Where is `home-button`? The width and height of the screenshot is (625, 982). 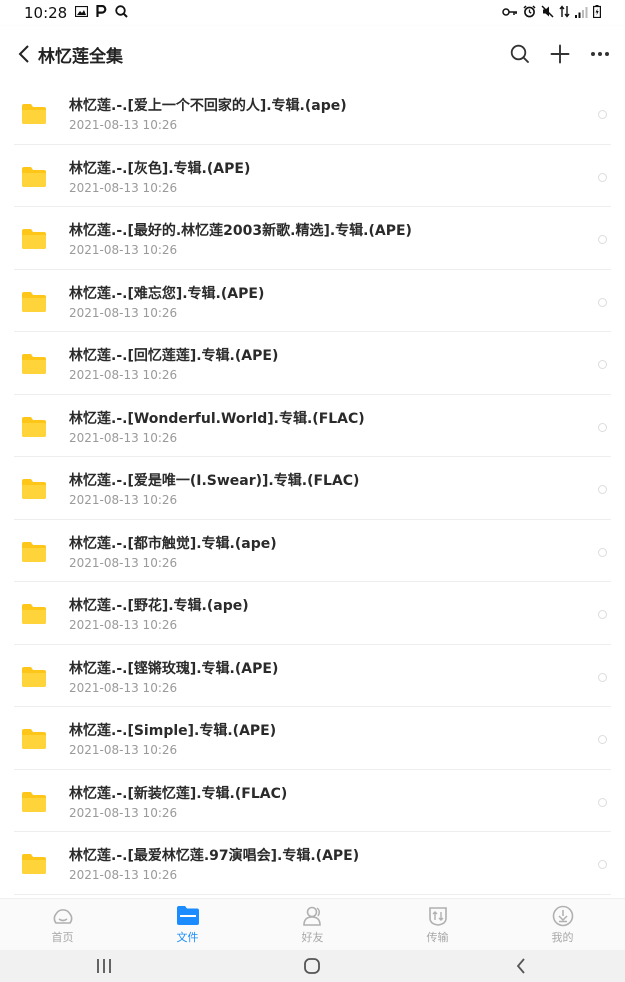
home-button is located at coordinates (312, 966).